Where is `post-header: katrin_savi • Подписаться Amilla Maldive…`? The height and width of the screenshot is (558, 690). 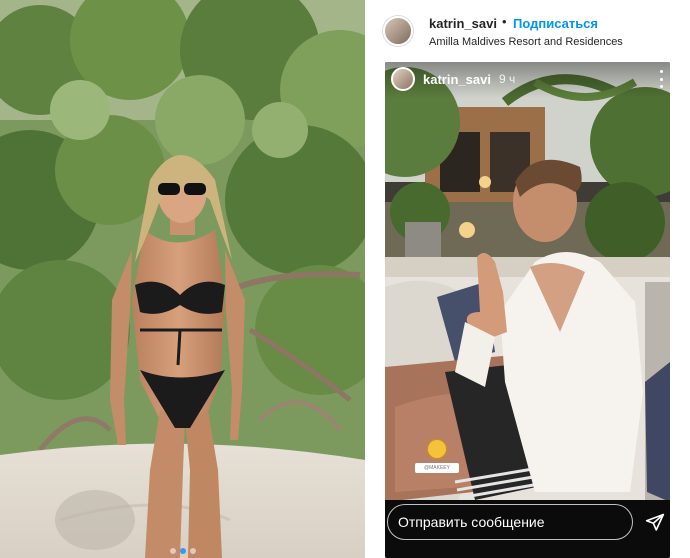
post-header: katrin_savi • Подписаться Amilla Maldive… is located at coordinates (527, 31).